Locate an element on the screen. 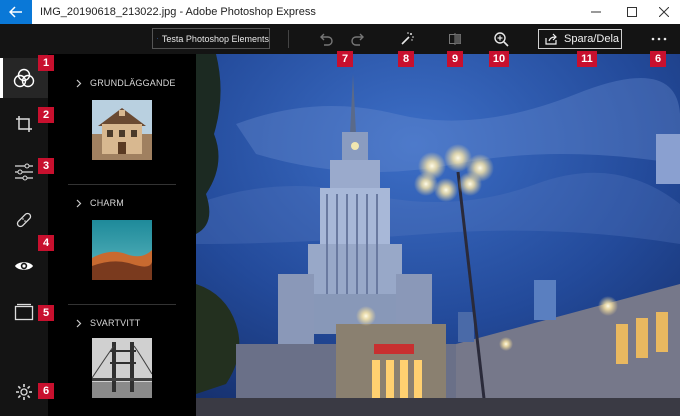 This screenshot has width=680, height=416. save-share-label: Spara/Dela is located at coordinates (592, 39).